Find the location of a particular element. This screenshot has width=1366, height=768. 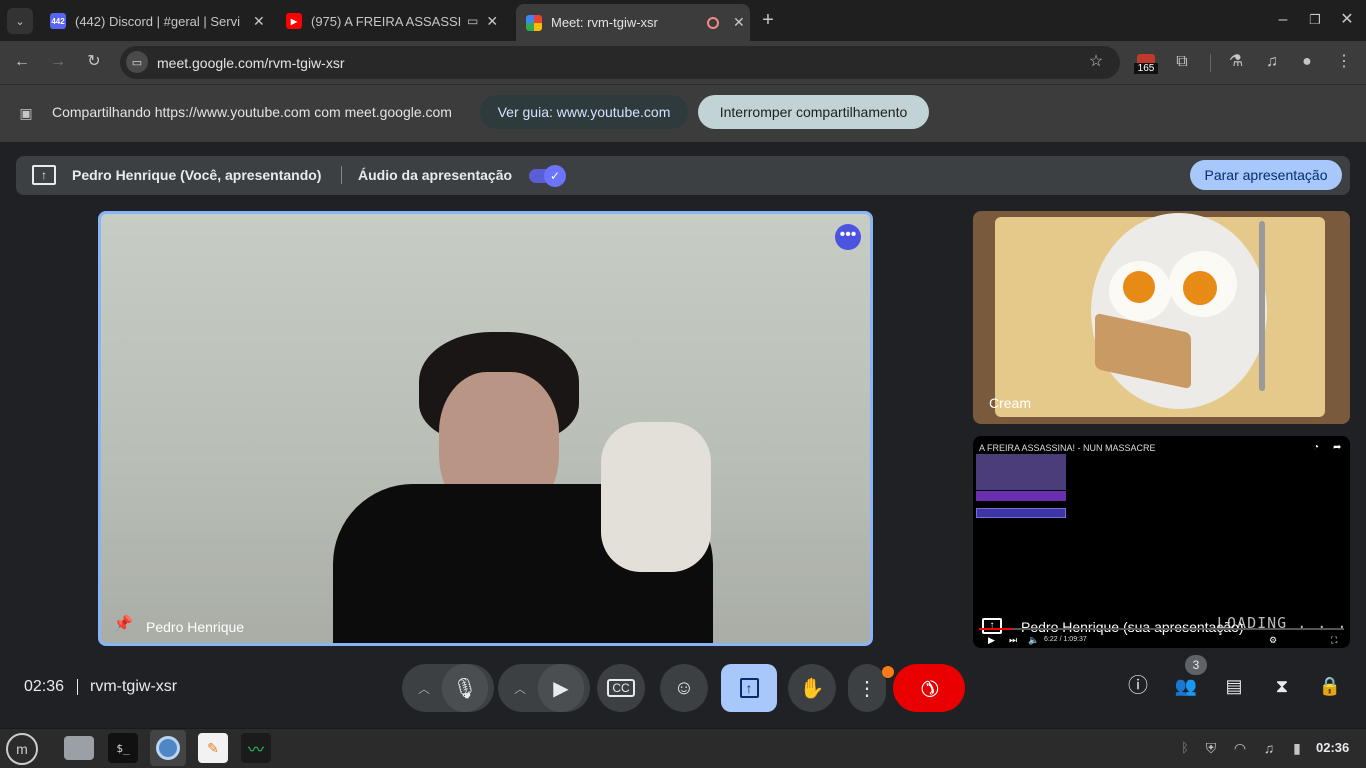

camera-options-chevron-icon: ︿ is located at coordinates (520, 688).